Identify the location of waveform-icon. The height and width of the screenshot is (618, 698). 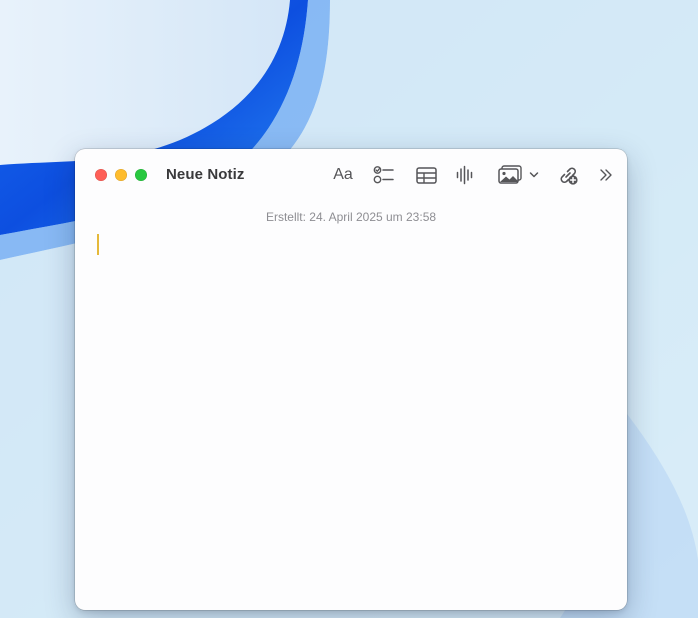
(464, 175).